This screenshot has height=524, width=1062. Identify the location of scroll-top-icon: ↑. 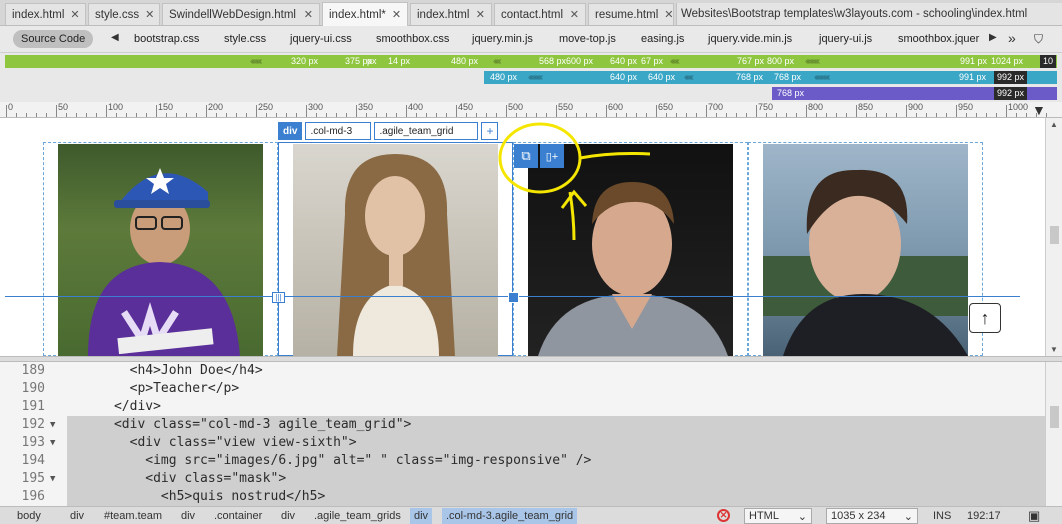
(985, 318).